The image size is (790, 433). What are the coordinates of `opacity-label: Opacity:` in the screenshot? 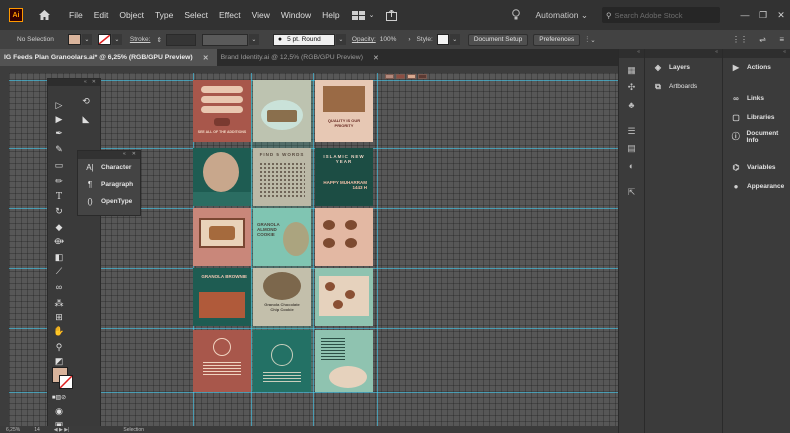 It's located at (364, 39).